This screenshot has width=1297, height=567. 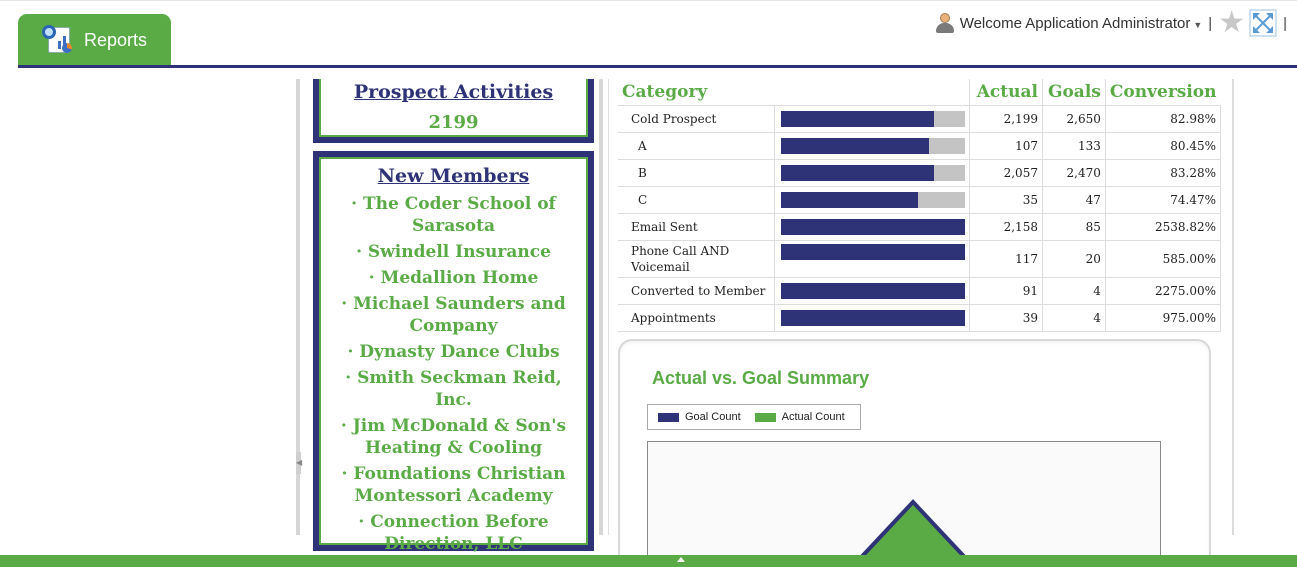 I want to click on table-row: C 35 47 74.47%, so click(x=920, y=199).